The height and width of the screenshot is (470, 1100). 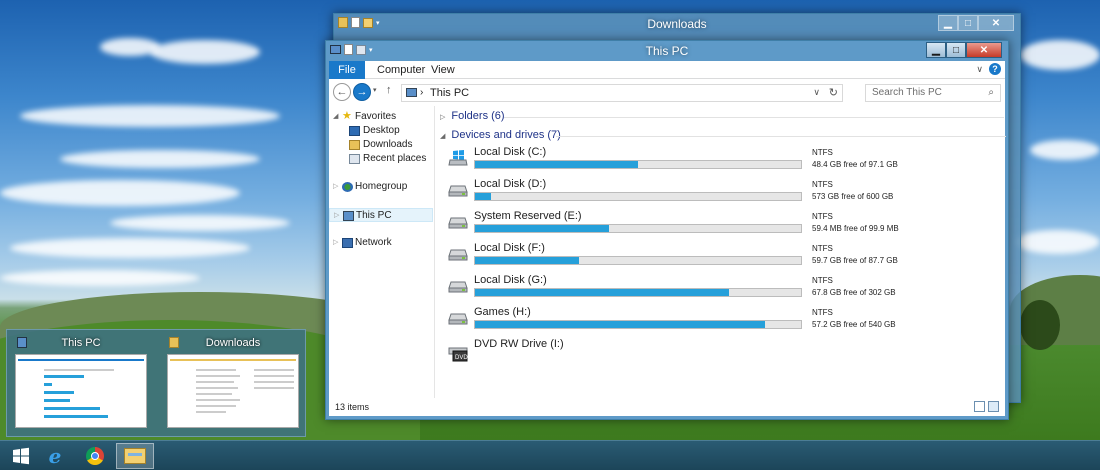 What do you see at coordinates (472, 117) in the screenshot?
I see `group-header-folders: ▷ Folders (6)` at bounding box center [472, 117].